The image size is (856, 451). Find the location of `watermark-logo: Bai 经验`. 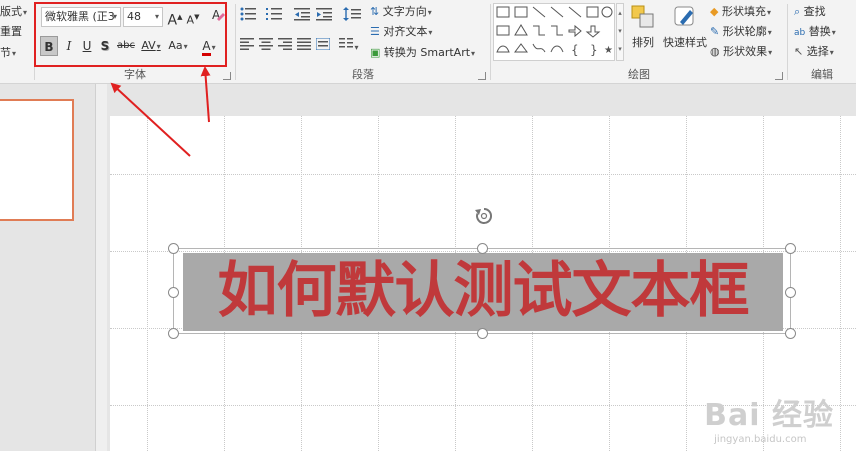

watermark-logo: Bai 经验 is located at coordinates (769, 415).